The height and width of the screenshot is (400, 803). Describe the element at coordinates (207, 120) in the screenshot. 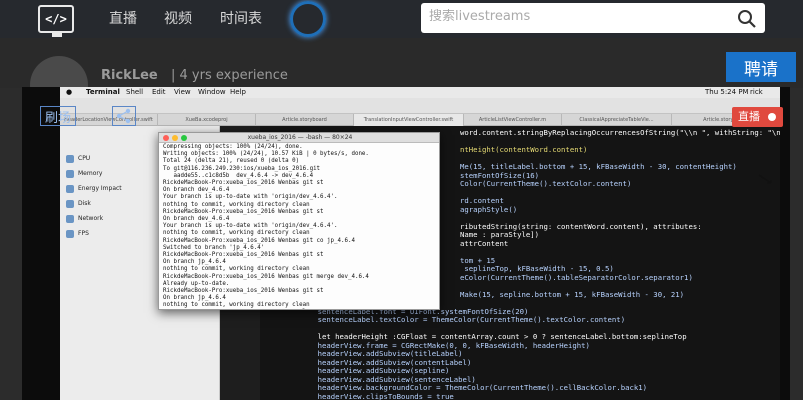

I see `xcode-tab: XueBa.xcodeproj` at that location.